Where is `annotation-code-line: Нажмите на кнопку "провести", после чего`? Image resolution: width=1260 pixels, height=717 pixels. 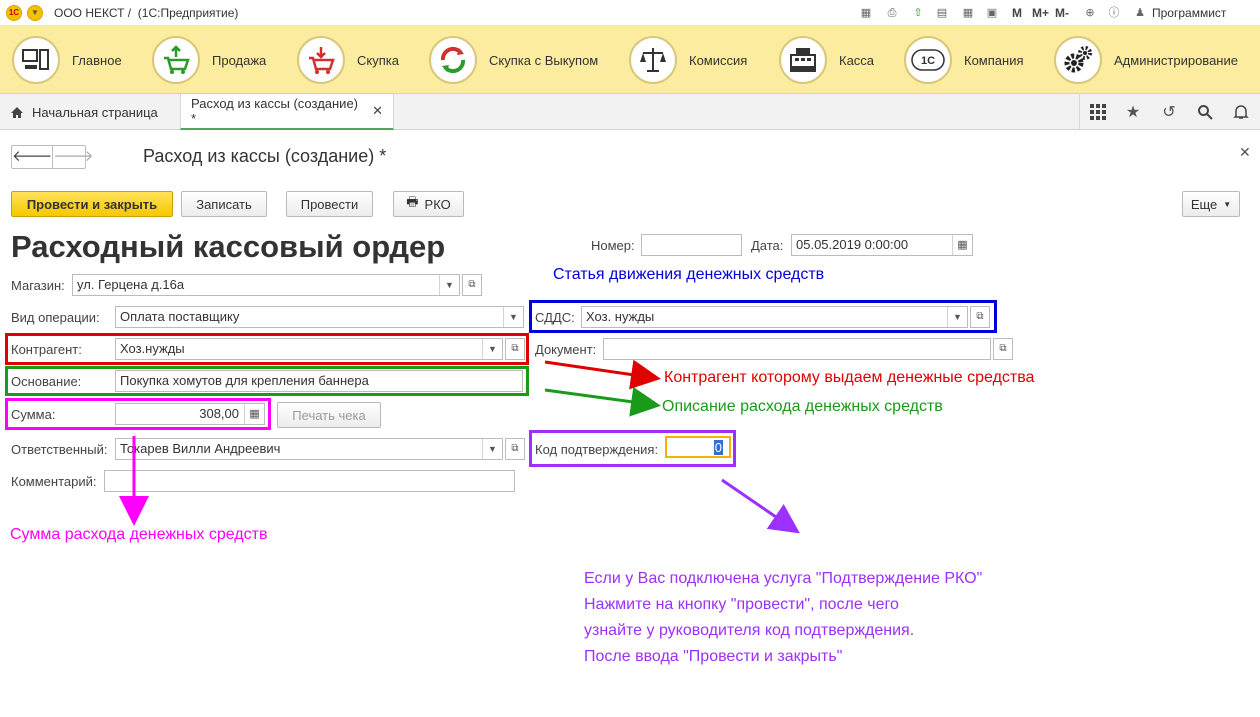
annotation-code-line: Нажмите на кнопку "провести", после чего is located at coordinates (741, 604).